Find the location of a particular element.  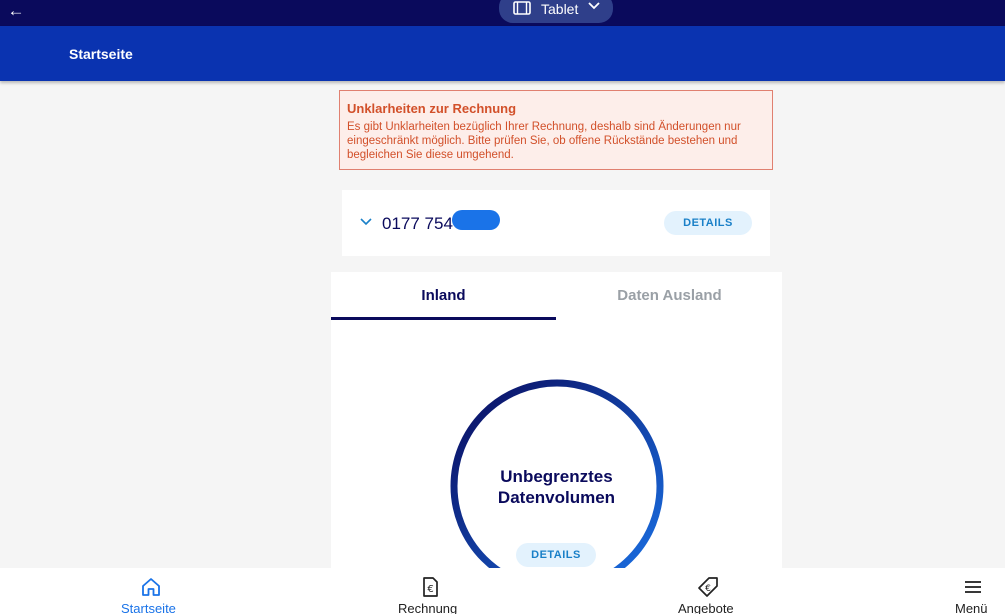

gauge-label-line1: Unbegrenztes is located at coordinates (556, 476).